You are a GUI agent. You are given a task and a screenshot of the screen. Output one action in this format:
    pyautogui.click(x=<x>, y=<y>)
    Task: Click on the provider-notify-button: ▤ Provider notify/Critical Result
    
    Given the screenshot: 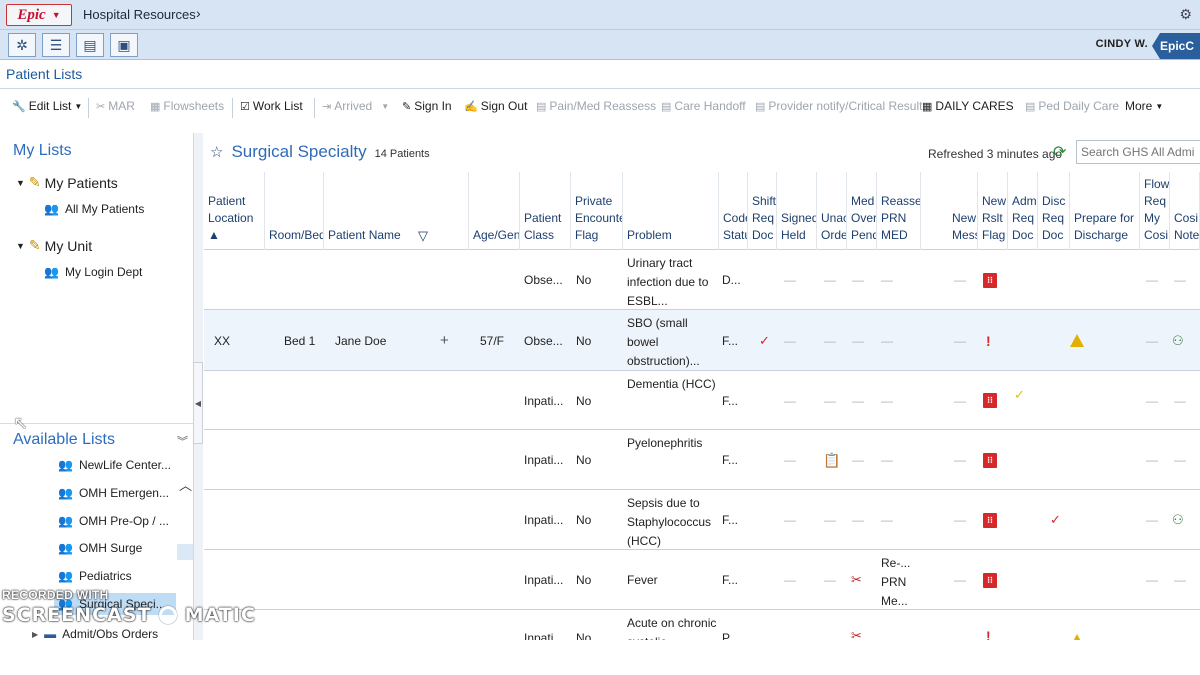 What is the action you would take?
    pyautogui.click(x=838, y=106)
    